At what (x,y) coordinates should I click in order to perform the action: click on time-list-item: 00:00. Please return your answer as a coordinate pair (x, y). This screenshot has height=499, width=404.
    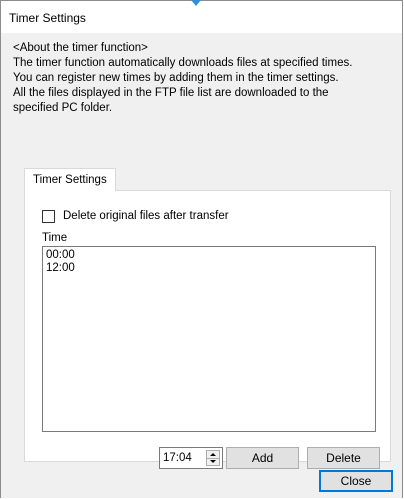
    Looking at the image, I should click on (209, 255).